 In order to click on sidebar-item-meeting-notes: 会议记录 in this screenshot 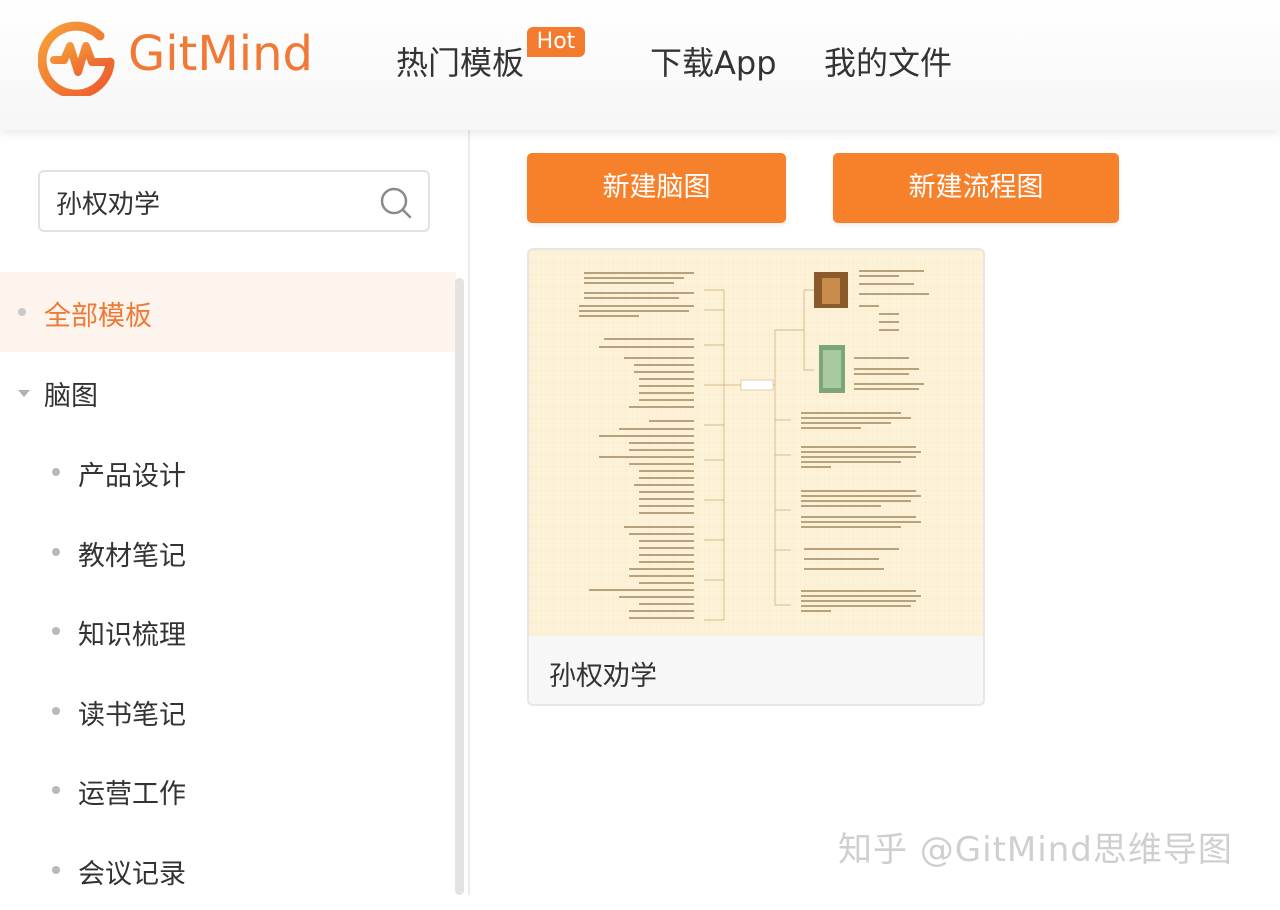, I will do `click(228, 870)`.